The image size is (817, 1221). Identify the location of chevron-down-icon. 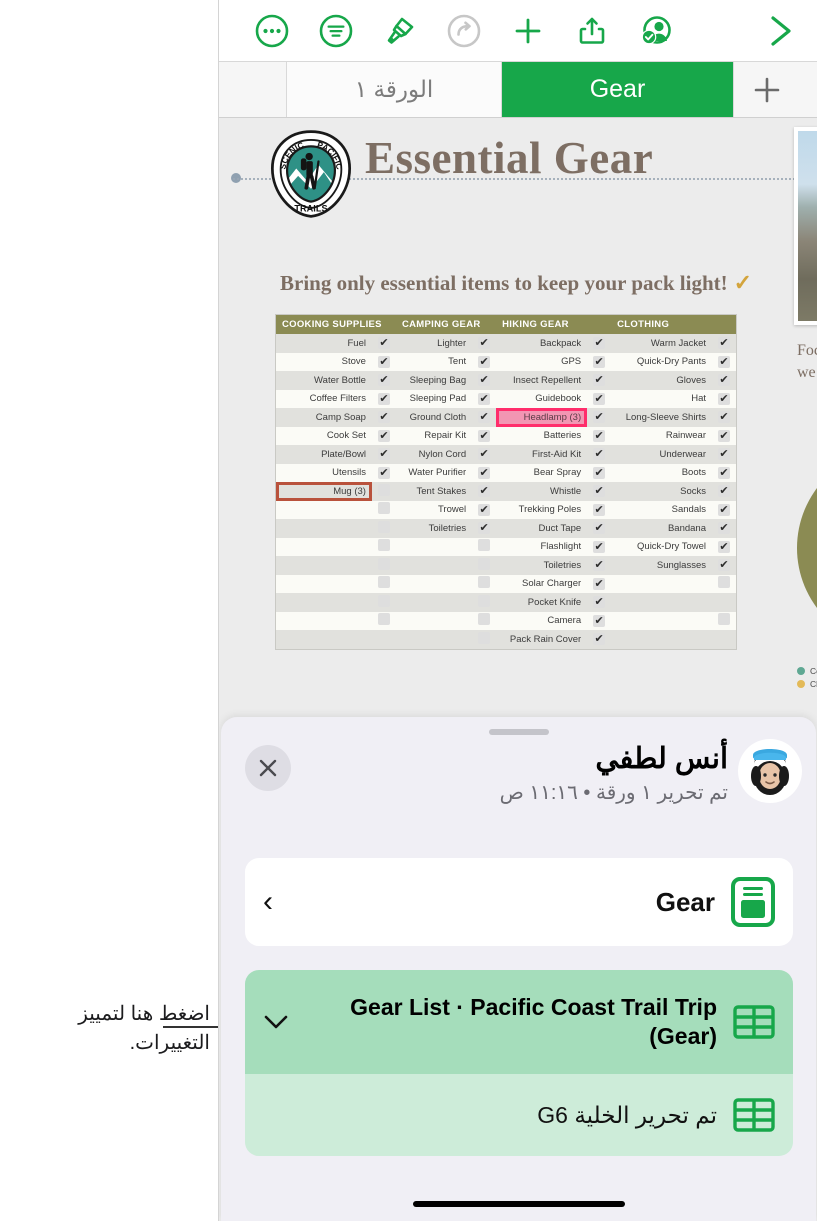
(276, 1022).